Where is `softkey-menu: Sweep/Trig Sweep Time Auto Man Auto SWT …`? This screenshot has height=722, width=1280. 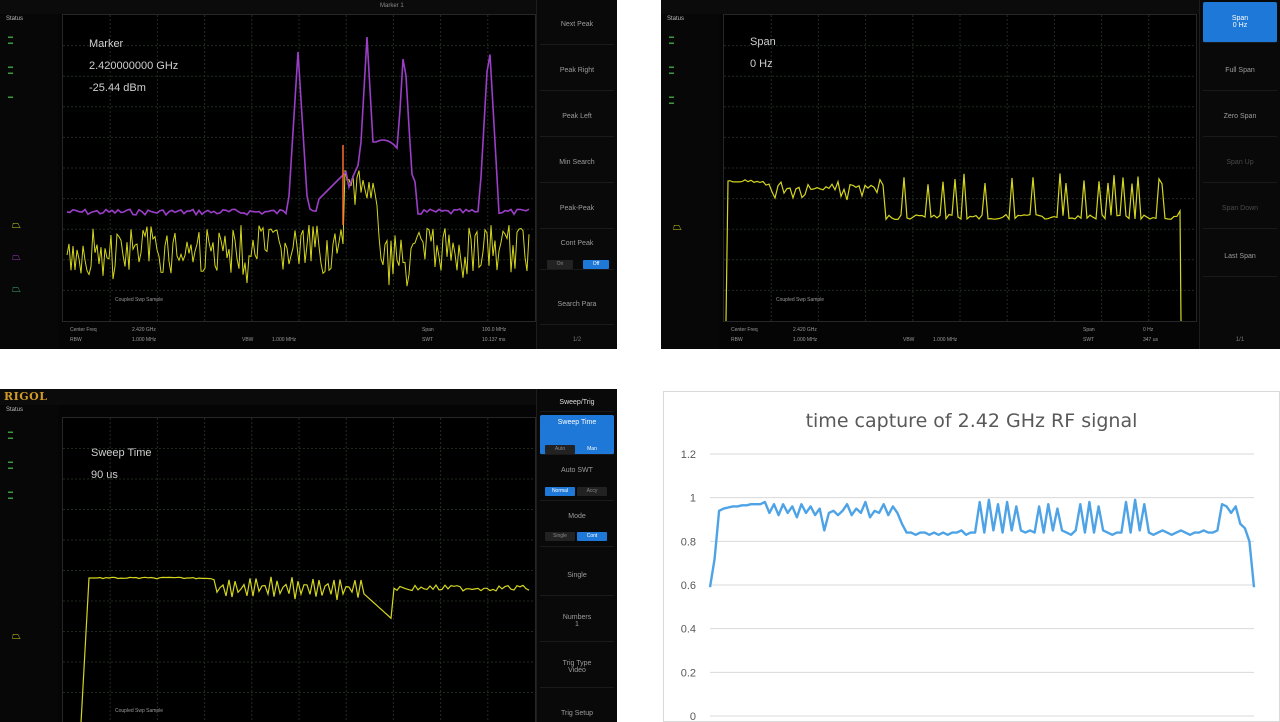
softkey-menu: Sweep/Trig Sweep Time Auto Man Auto SWT … is located at coordinates (576, 555).